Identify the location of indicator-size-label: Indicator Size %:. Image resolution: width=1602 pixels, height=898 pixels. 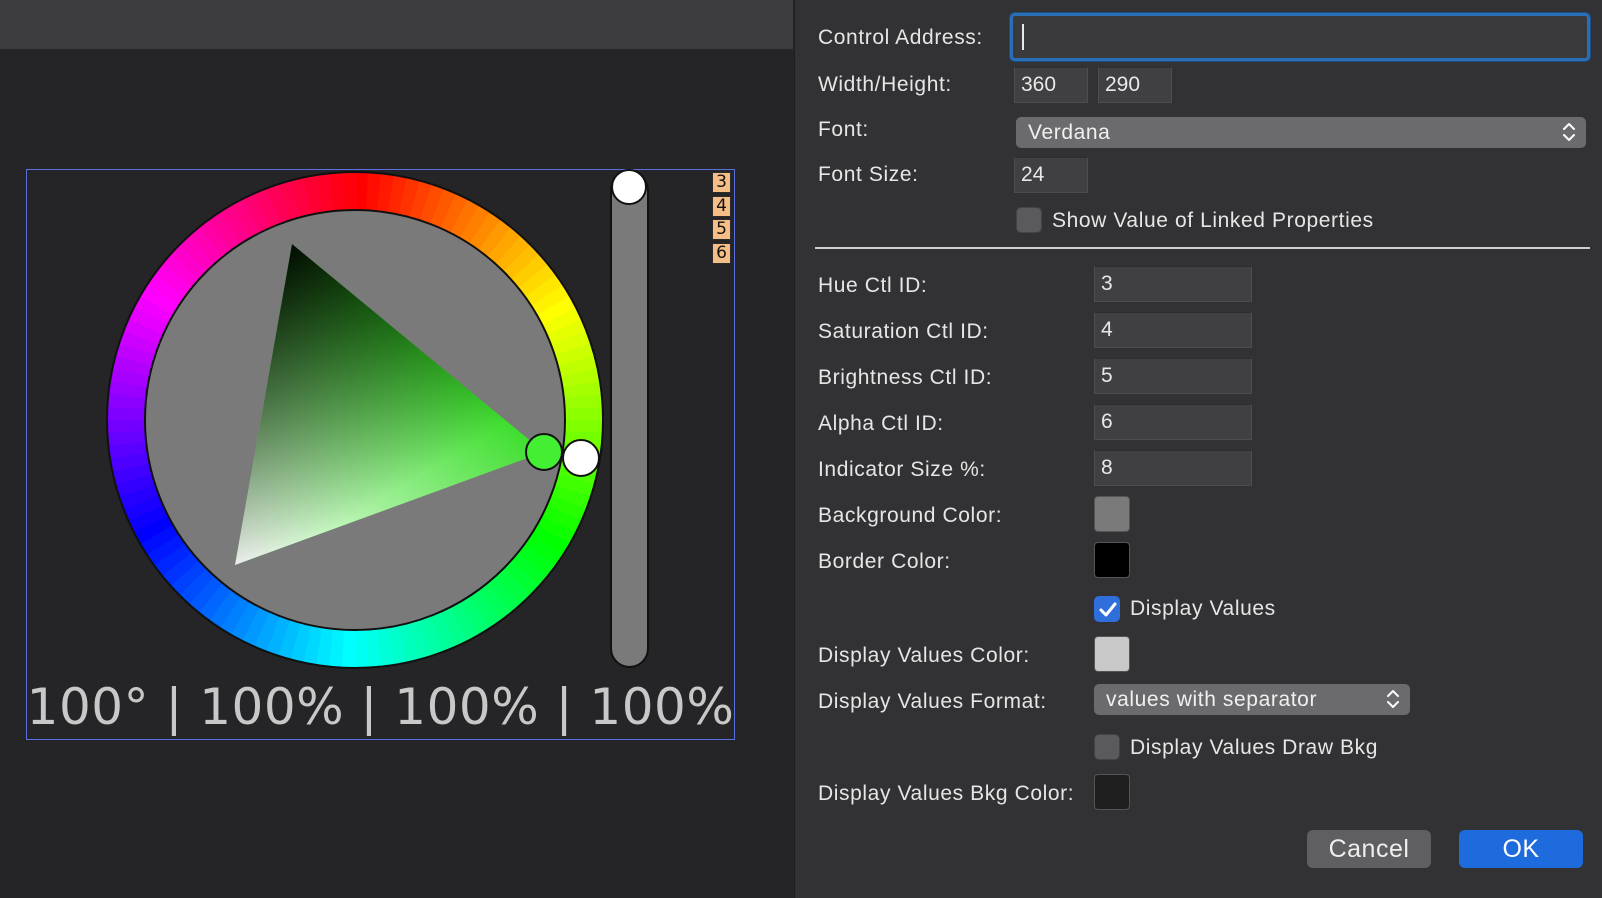
(902, 469).